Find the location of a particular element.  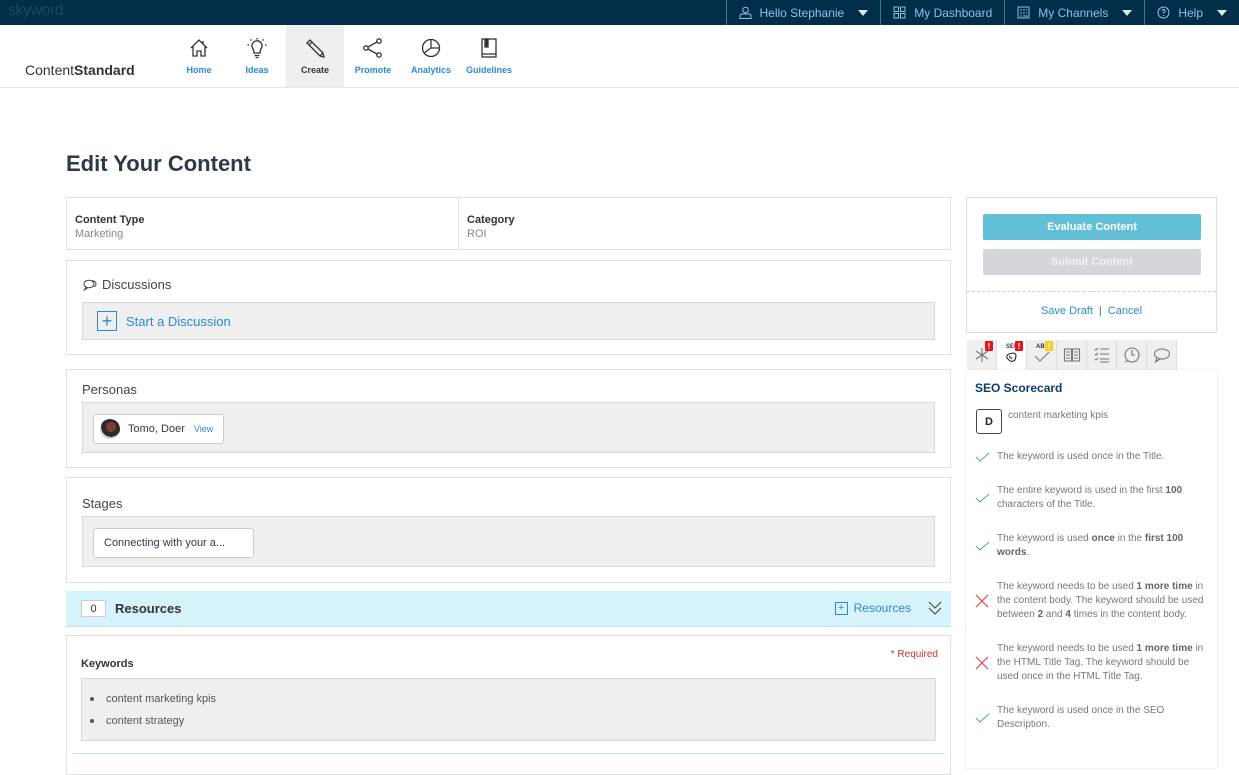

category-value: ROI is located at coordinates (491, 234).